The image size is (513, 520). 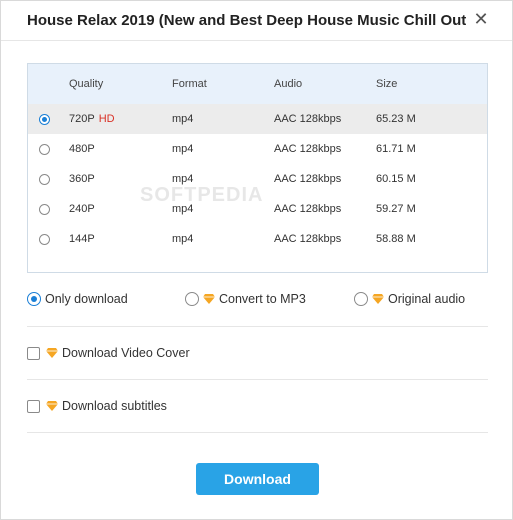 What do you see at coordinates (86, 299) in the screenshot?
I see `only-download-label: Only download` at bounding box center [86, 299].